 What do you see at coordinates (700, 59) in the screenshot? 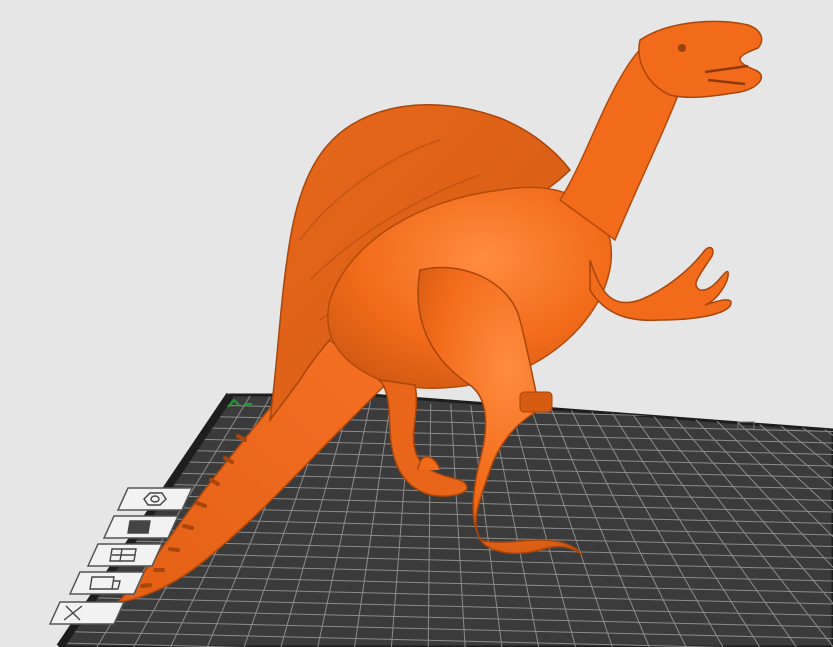
I see `model-head` at bounding box center [700, 59].